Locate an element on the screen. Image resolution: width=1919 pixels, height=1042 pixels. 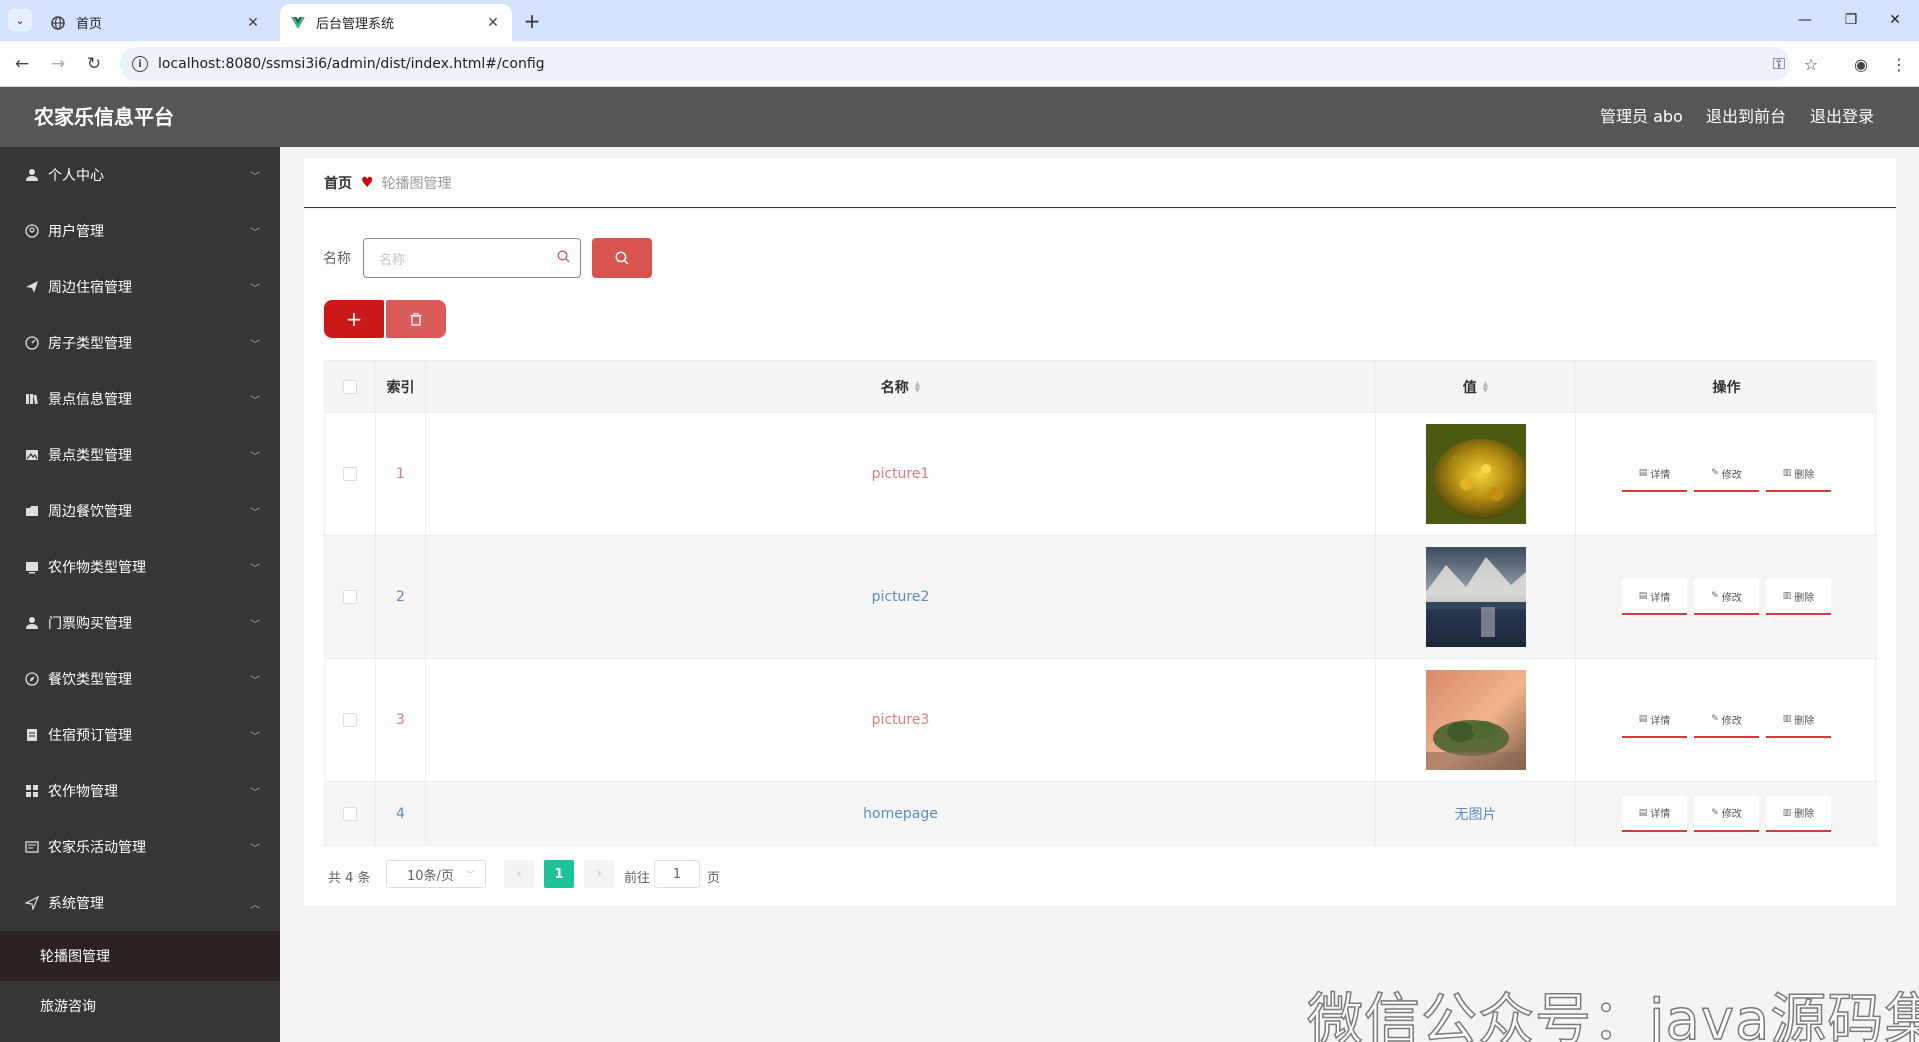
minimize-icon: — is located at coordinates (1805, 20).